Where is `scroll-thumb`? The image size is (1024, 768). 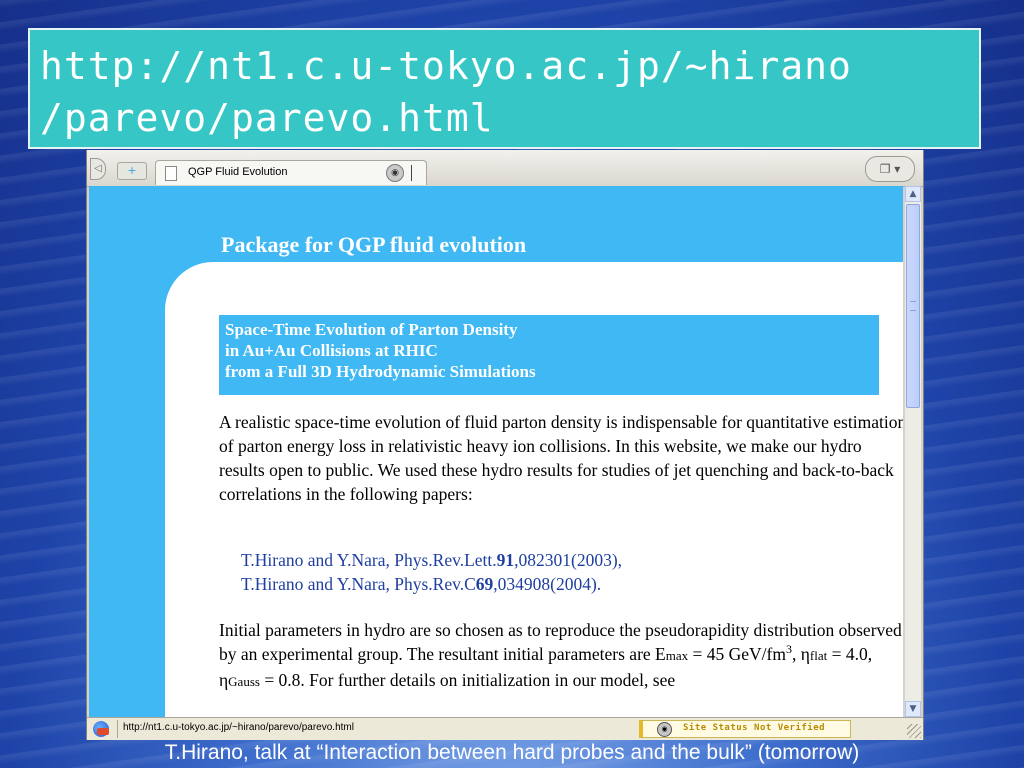
scroll-thumb is located at coordinates (913, 306).